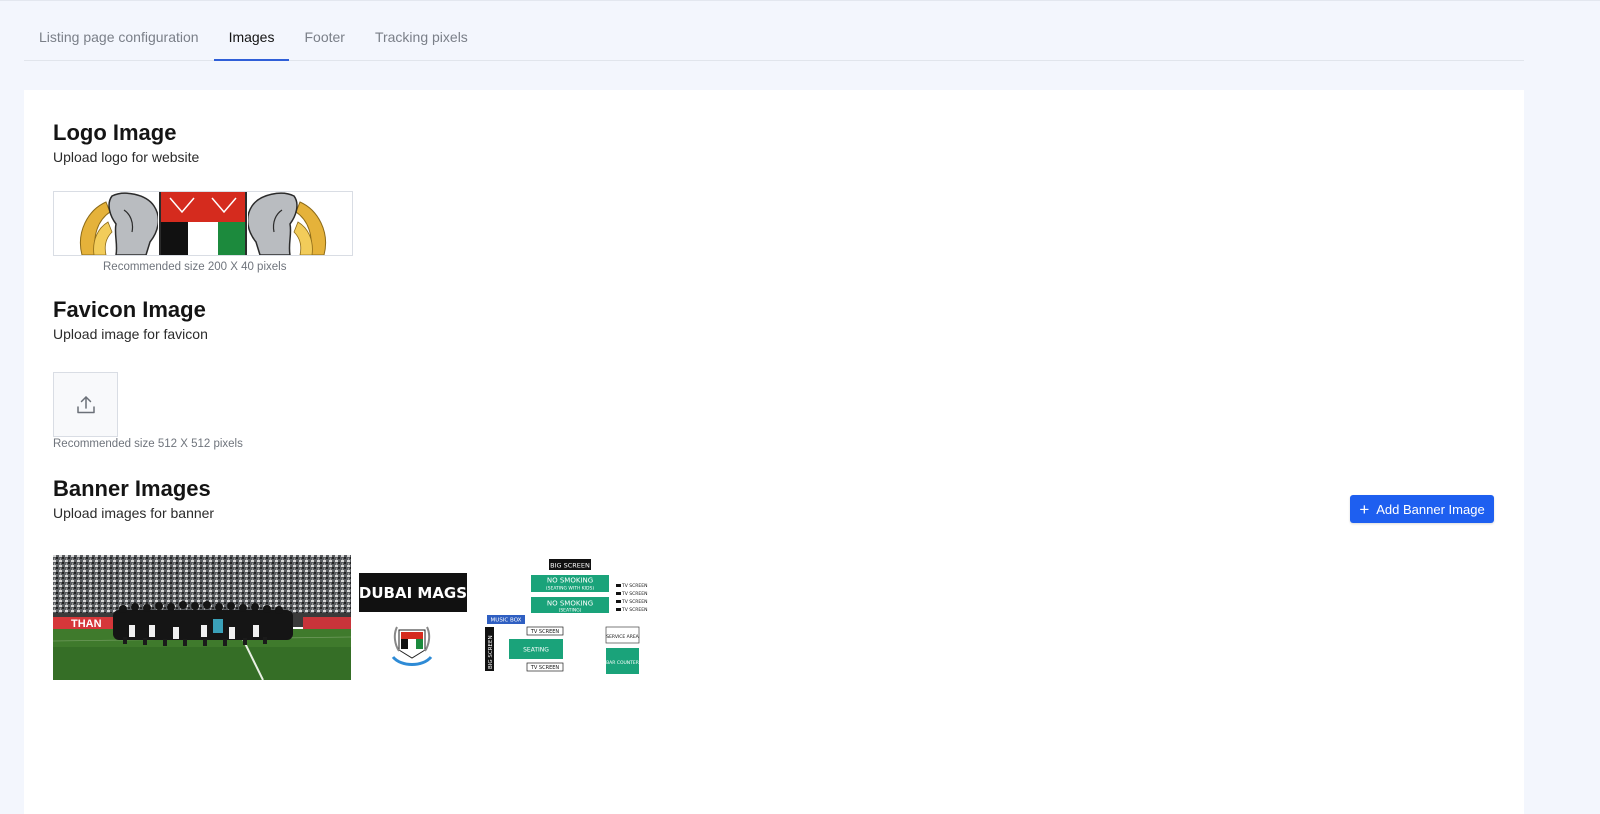 The height and width of the screenshot is (814, 1600). What do you see at coordinates (622, 663) in the screenshot?
I see `venue-label-bar-counter: BAR COUNTER` at bounding box center [622, 663].